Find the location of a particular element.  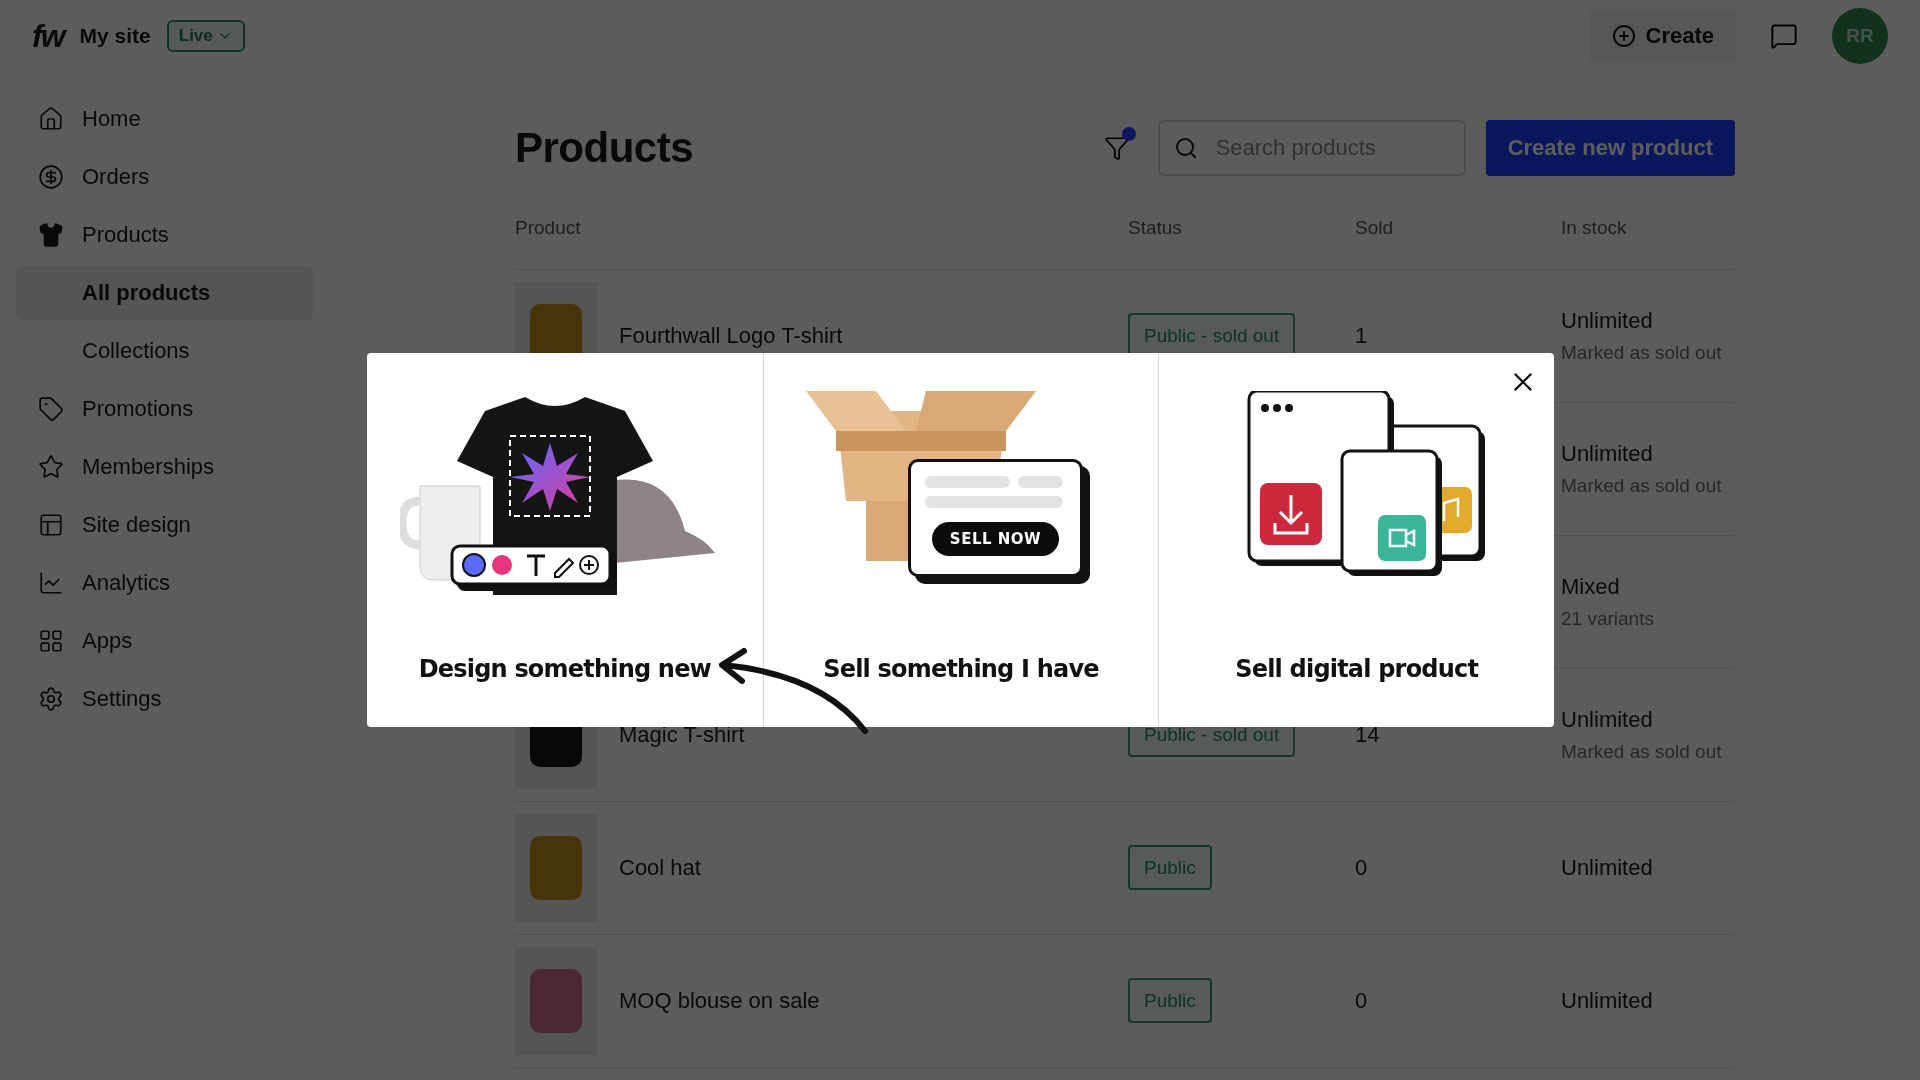

sidebar-item: Analytics is located at coordinates (164, 583).